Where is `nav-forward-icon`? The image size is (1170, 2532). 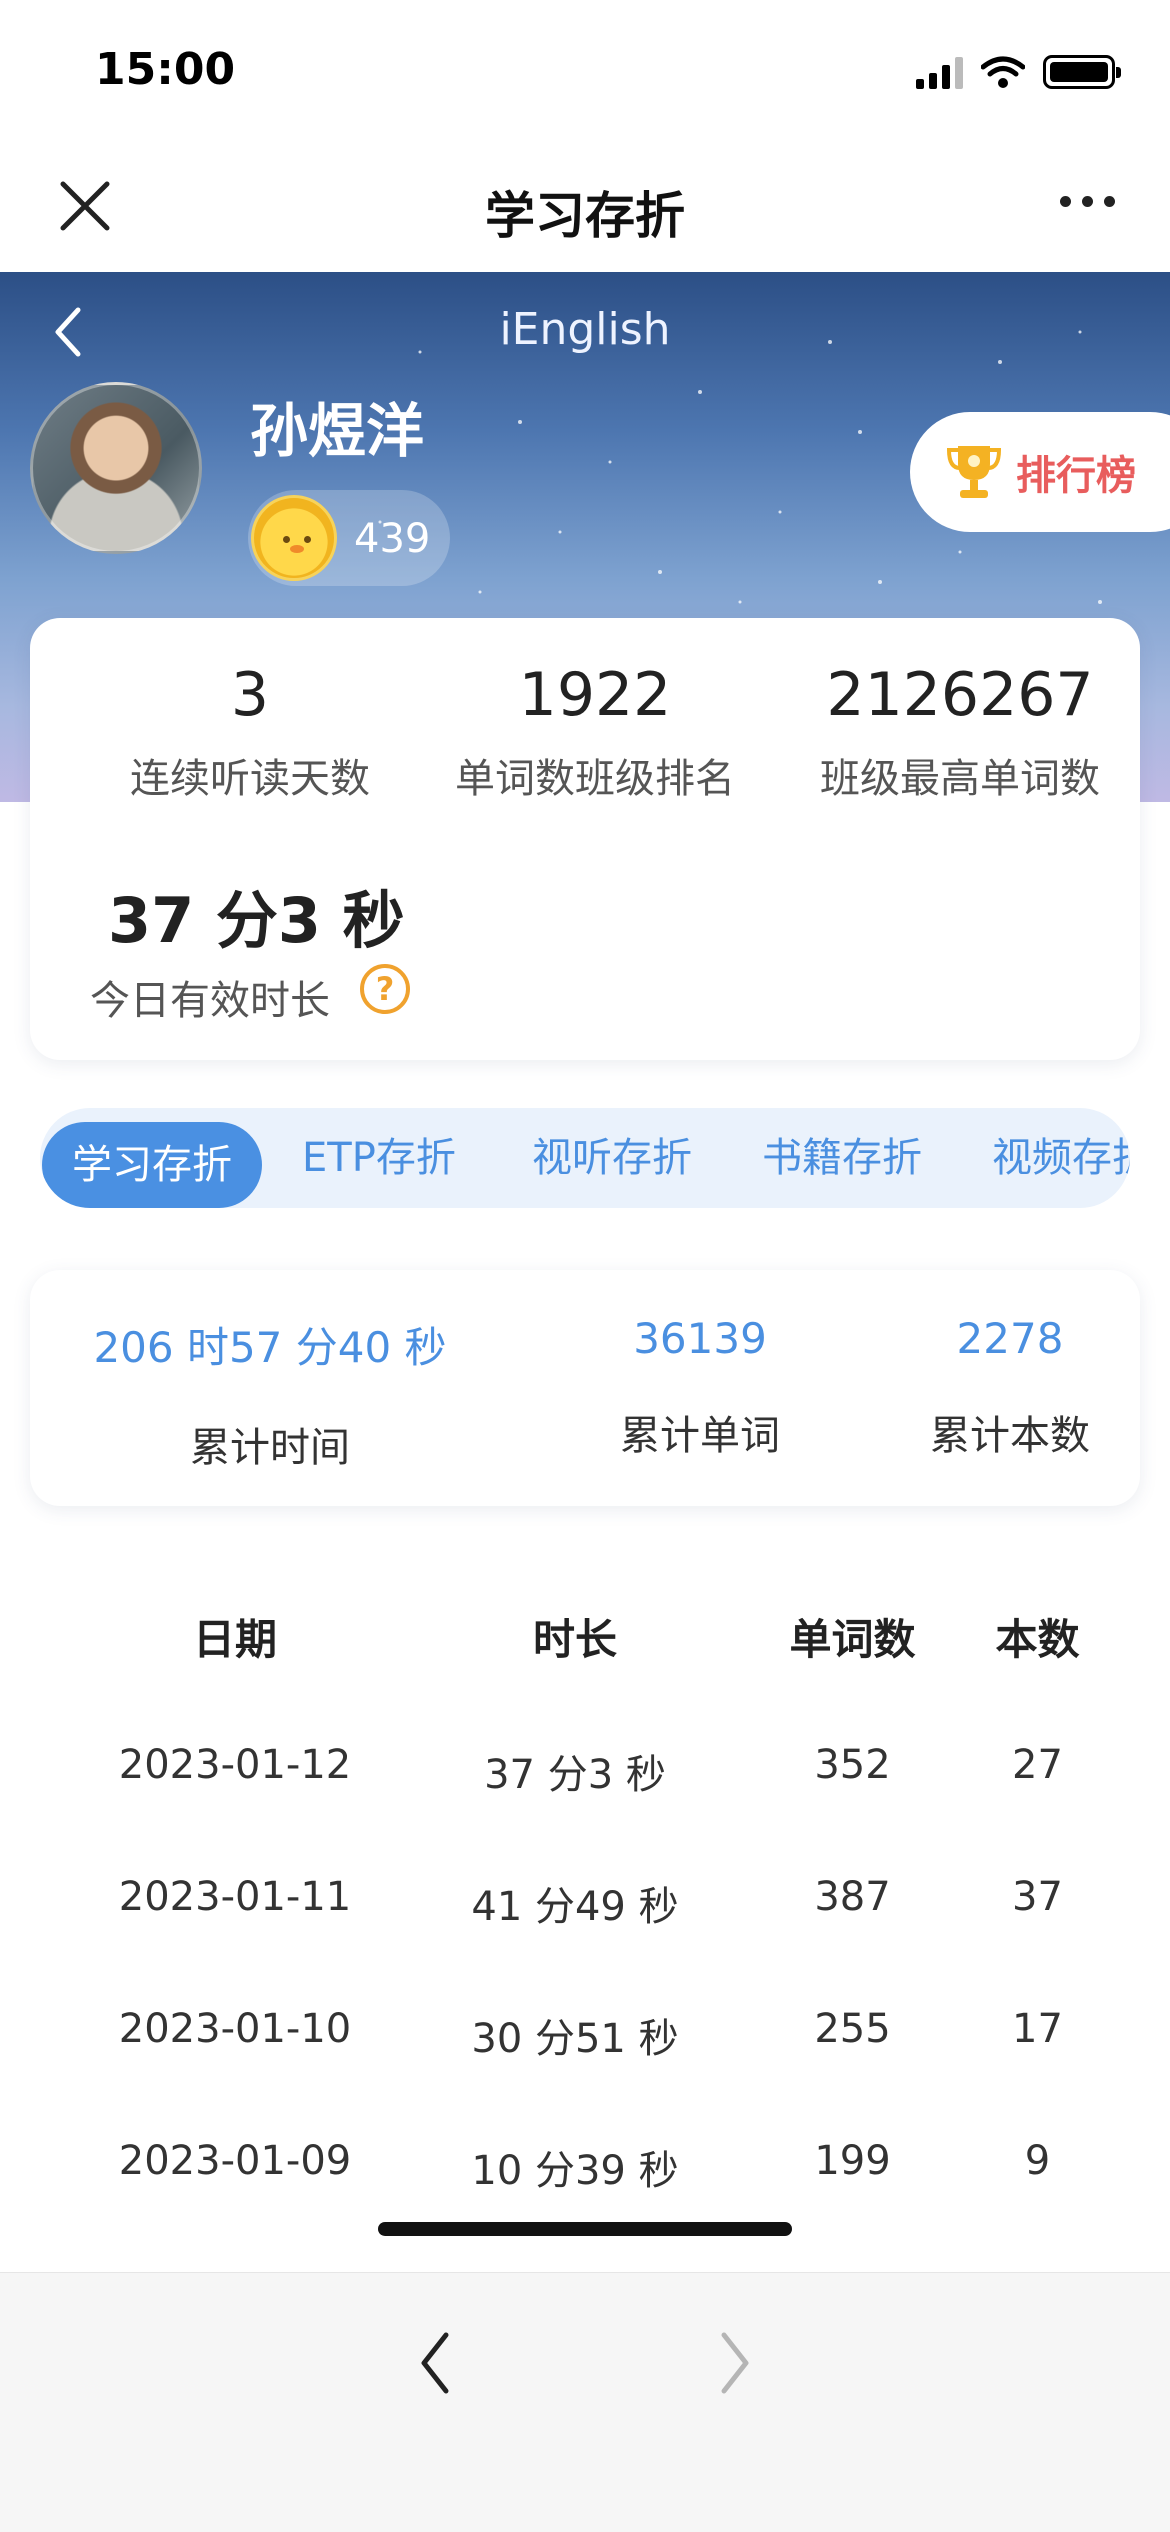 nav-forward-icon is located at coordinates (735, 2363).